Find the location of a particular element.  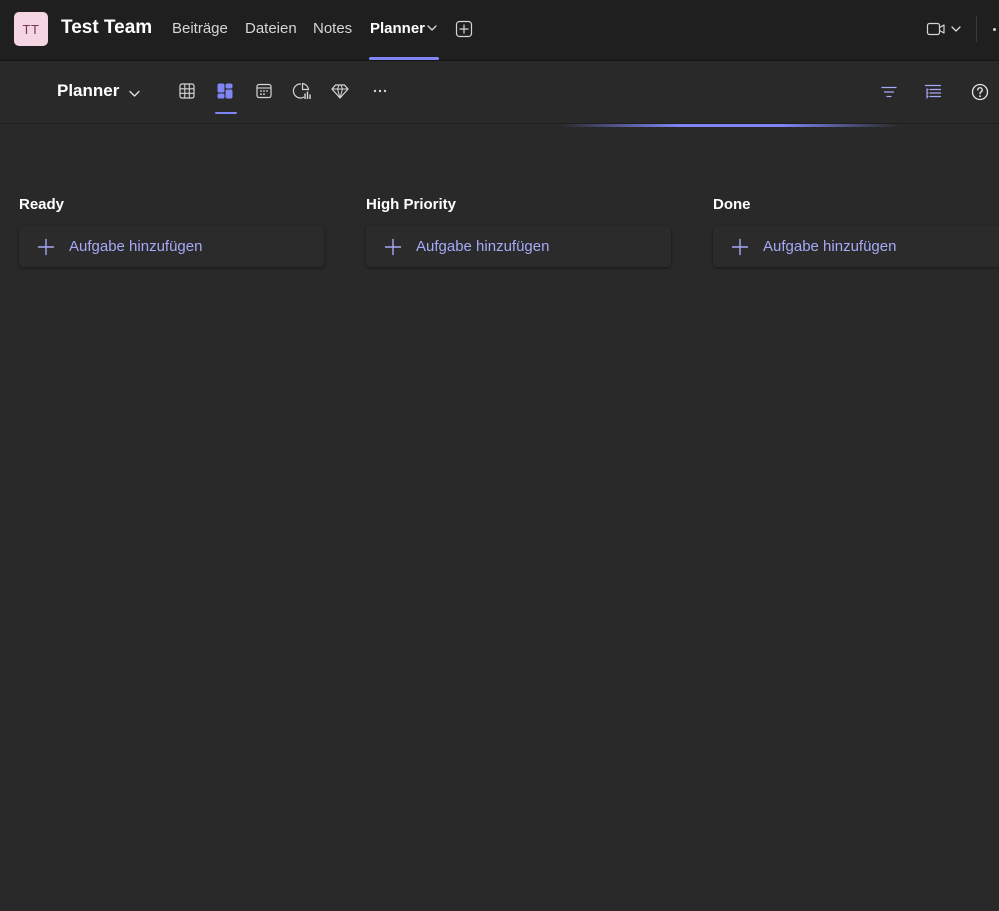

bucket-ready: Ready Aufgabe hinzufügen is located at coordinates (171, 231).